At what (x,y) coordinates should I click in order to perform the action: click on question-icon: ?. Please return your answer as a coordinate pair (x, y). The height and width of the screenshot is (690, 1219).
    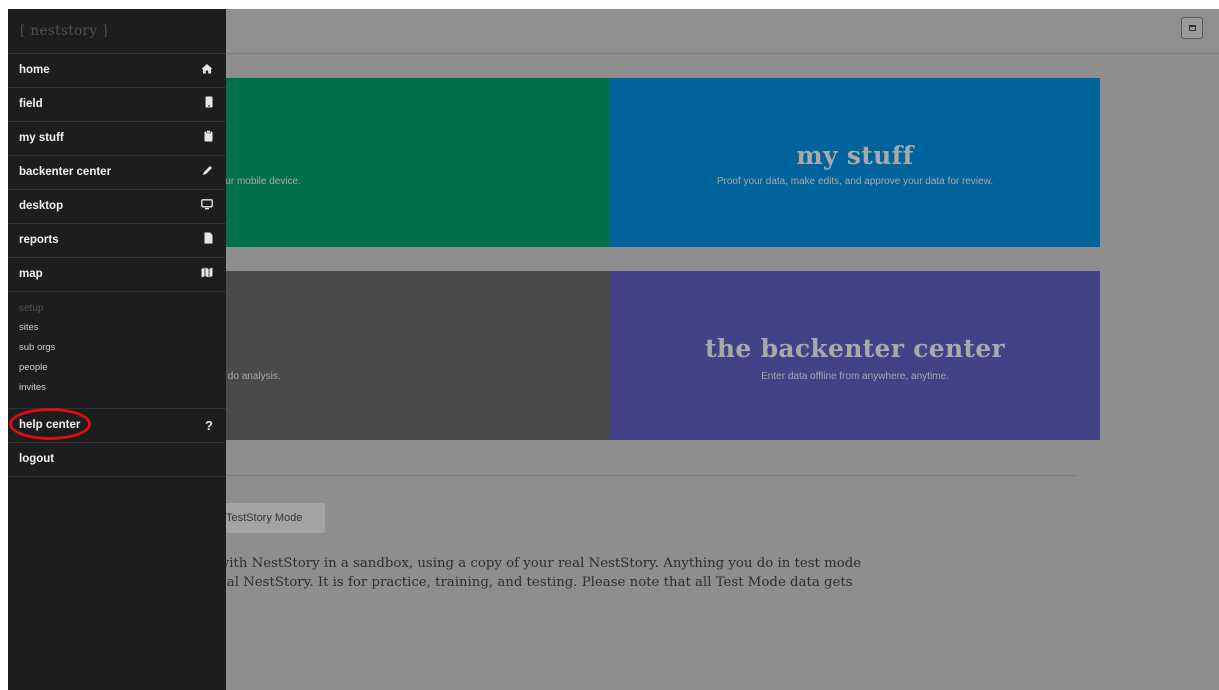
    Looking at the image, I should click on (209, 425).